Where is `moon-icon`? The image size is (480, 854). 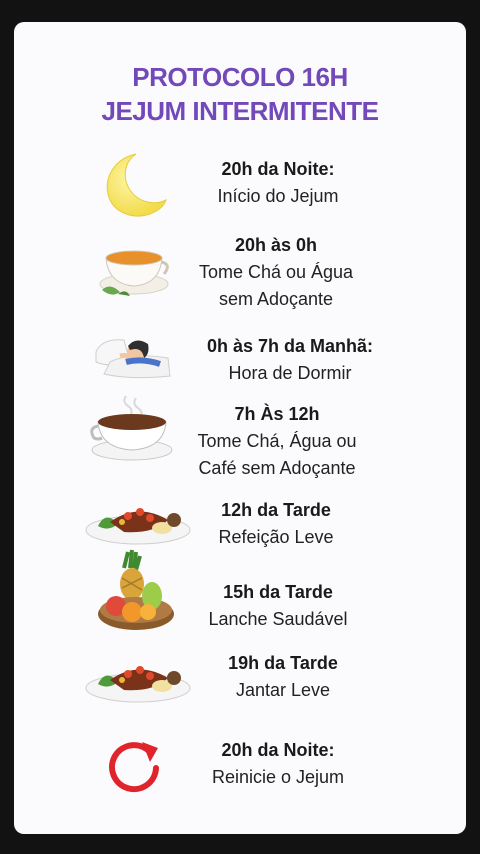 moon-icon is located at coordinates (133, 185).